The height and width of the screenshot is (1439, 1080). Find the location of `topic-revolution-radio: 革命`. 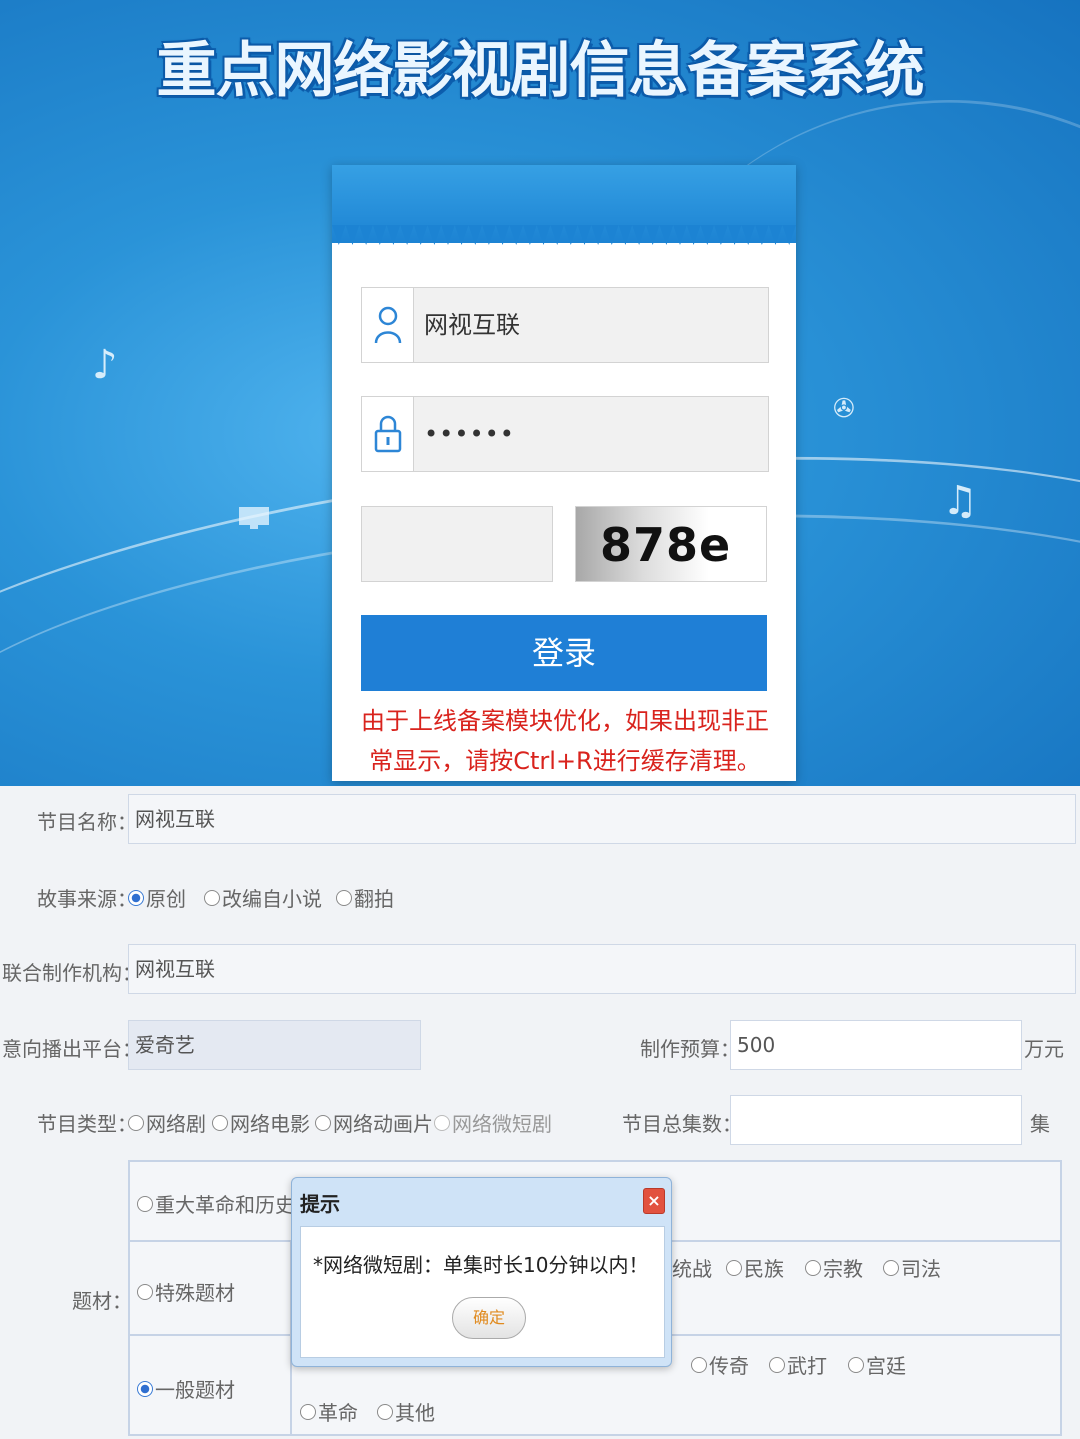

topic-revolution-radio: 革命 is located at coordinates (329, 1411).